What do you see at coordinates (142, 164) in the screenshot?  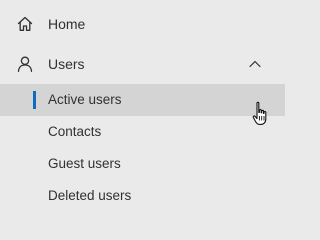 I see `sidebar-item-guest-users: Guest users` at bounding box center [142, 164].